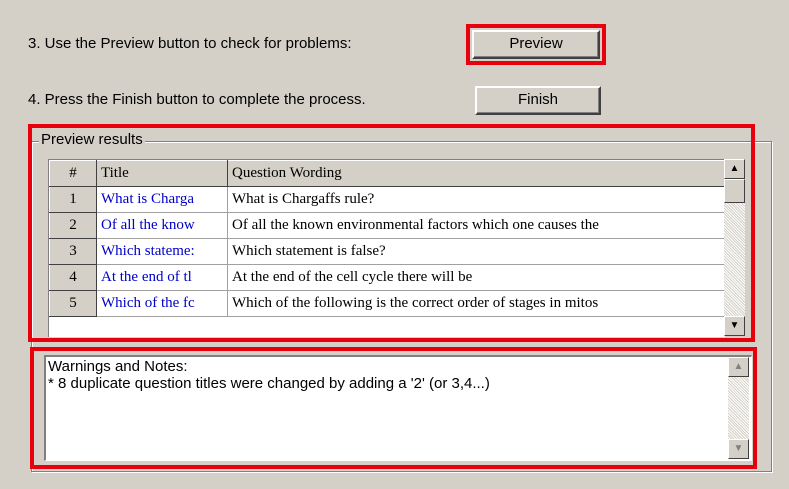 This screenshot has width=789, height=489. I want to click on finish-button: Finish, so click(538, 100).